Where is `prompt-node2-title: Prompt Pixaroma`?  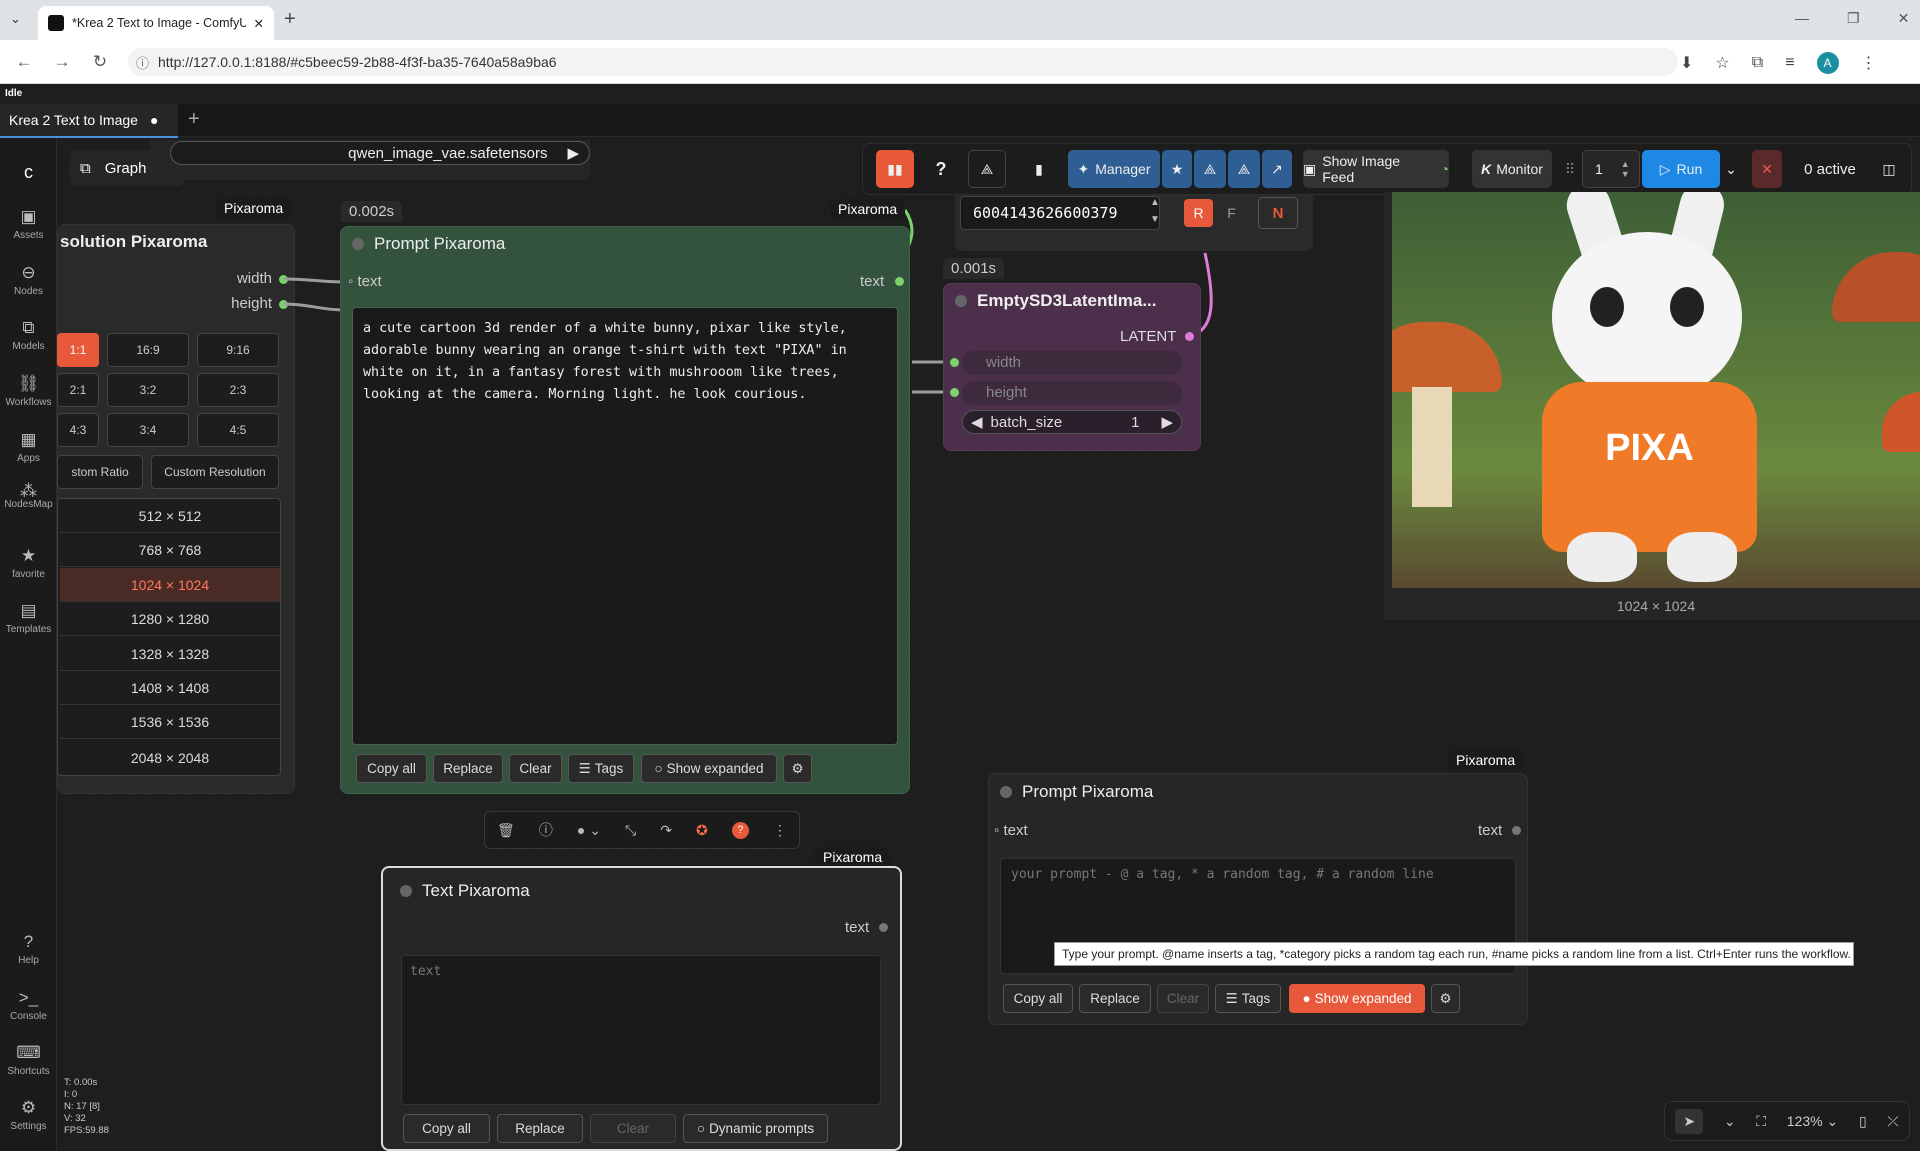
prompt-node2-title: Prompt Pixaroma is located at coordinates (1088, 791).